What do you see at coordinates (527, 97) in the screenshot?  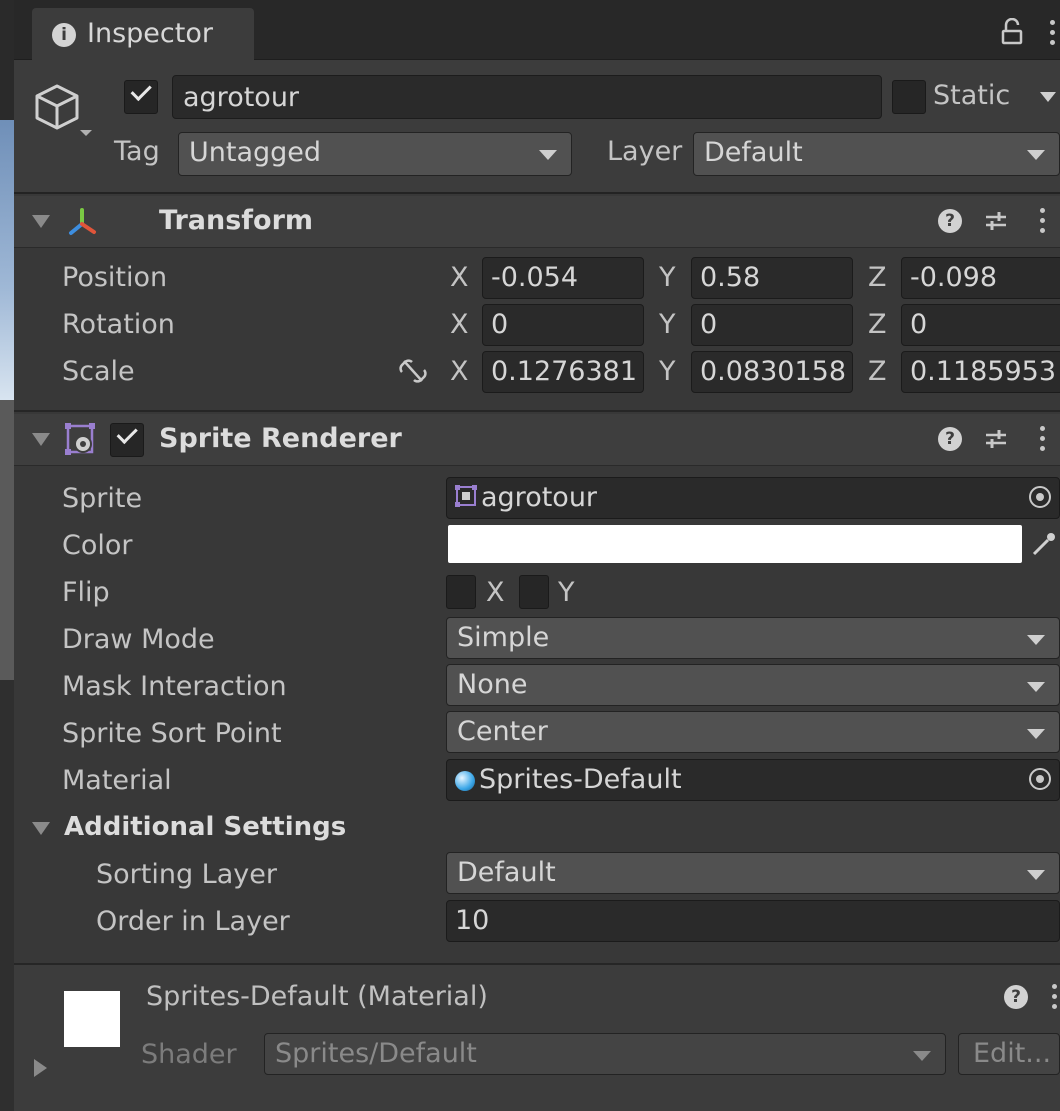 I see `object-name-field: agrotour` at bounding box center [527, 97].